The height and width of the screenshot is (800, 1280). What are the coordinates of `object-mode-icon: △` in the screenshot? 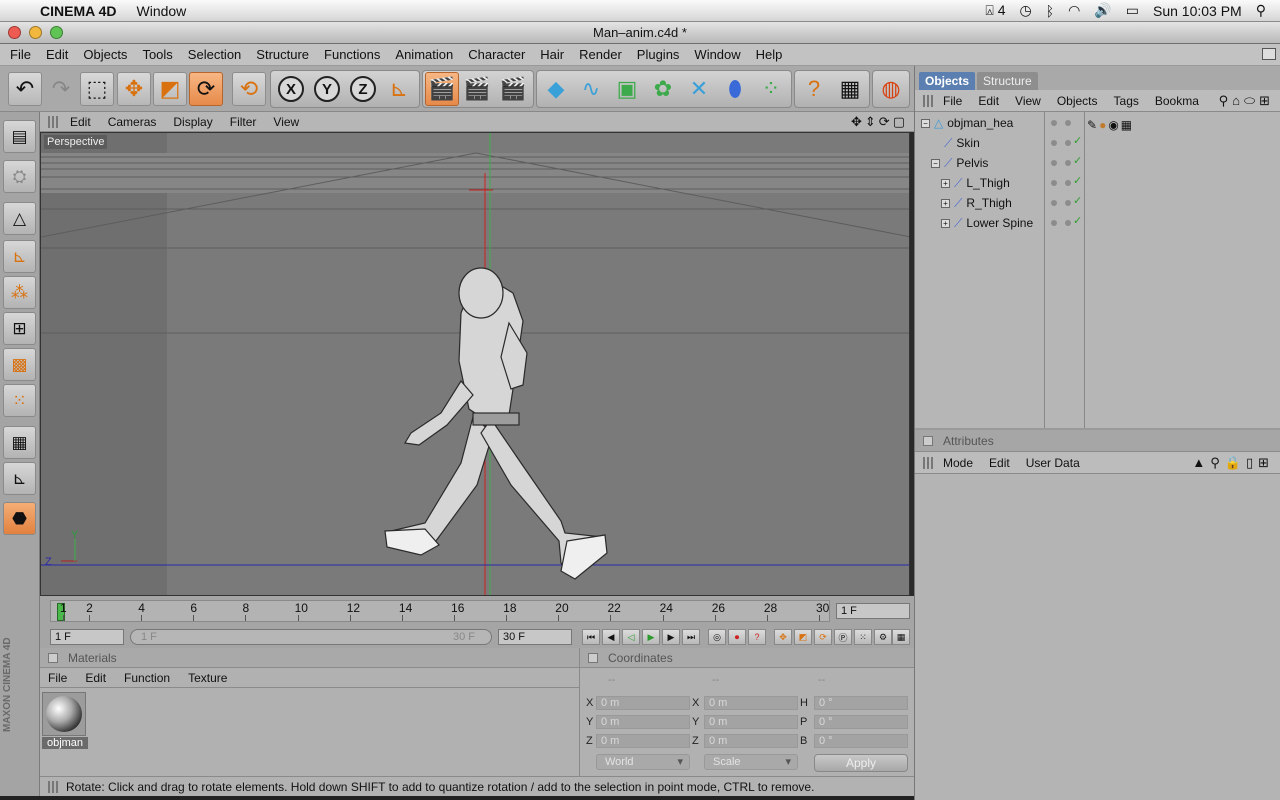 It's located at (19, 218).